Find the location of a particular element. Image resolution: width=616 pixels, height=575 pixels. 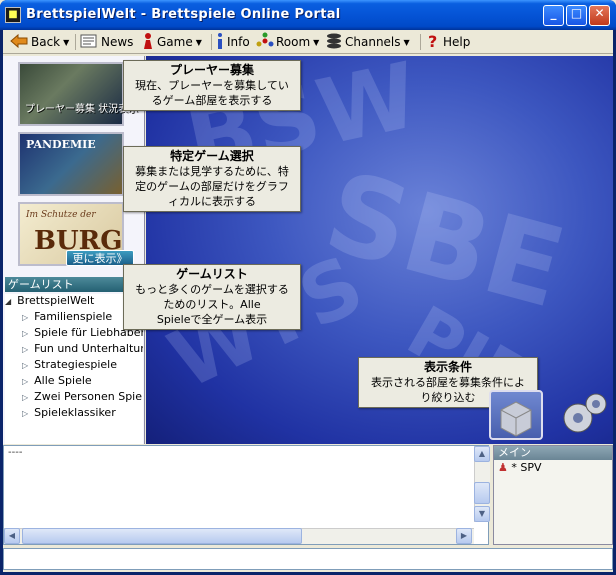

console-text: ---- is located at coordinates (15, 452).